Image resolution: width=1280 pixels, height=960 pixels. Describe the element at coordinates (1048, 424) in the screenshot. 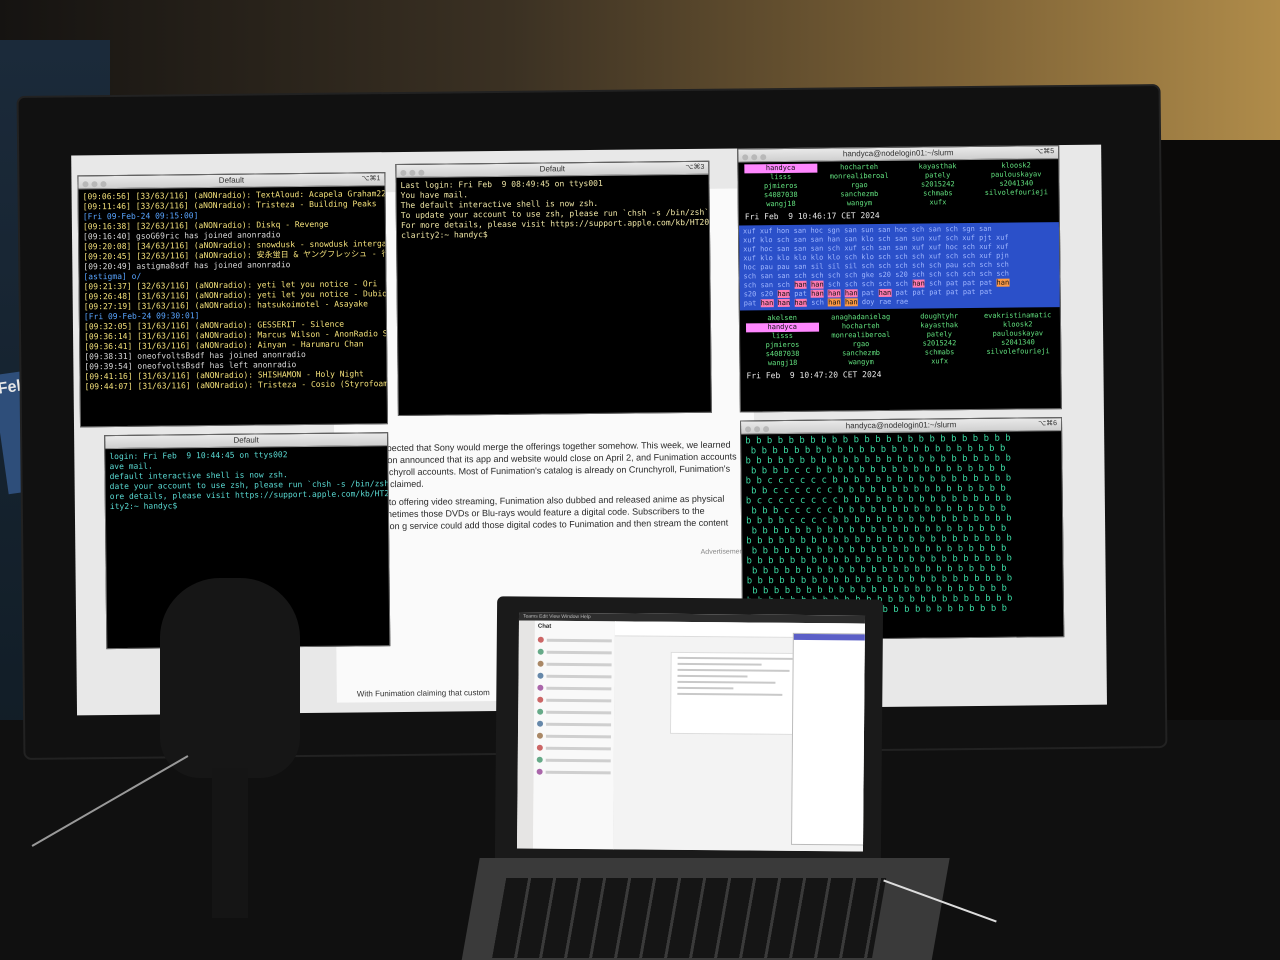

I see `window-shortcut: ⌥⌘6` at that location.